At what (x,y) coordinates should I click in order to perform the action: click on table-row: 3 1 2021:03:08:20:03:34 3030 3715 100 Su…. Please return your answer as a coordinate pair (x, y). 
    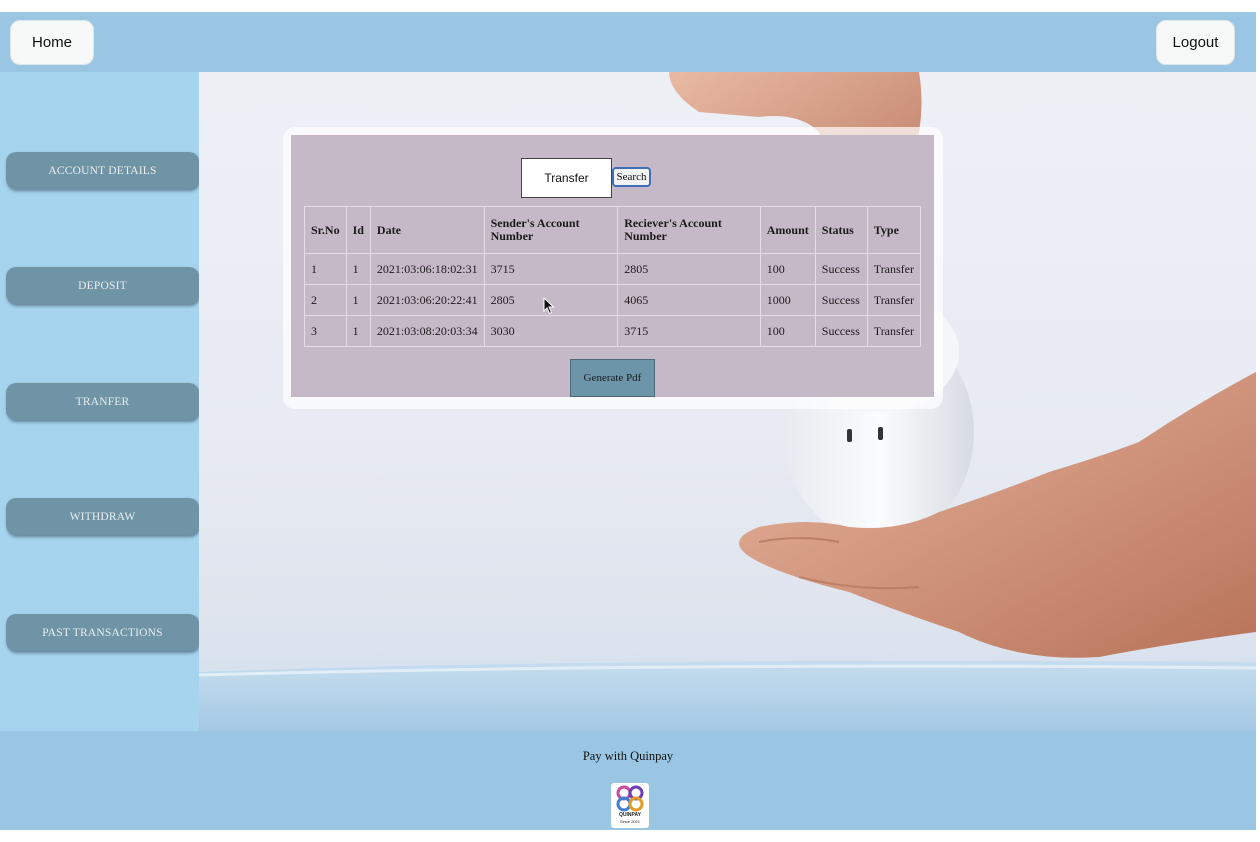
    Looking at the image, I should click on (613, 331).